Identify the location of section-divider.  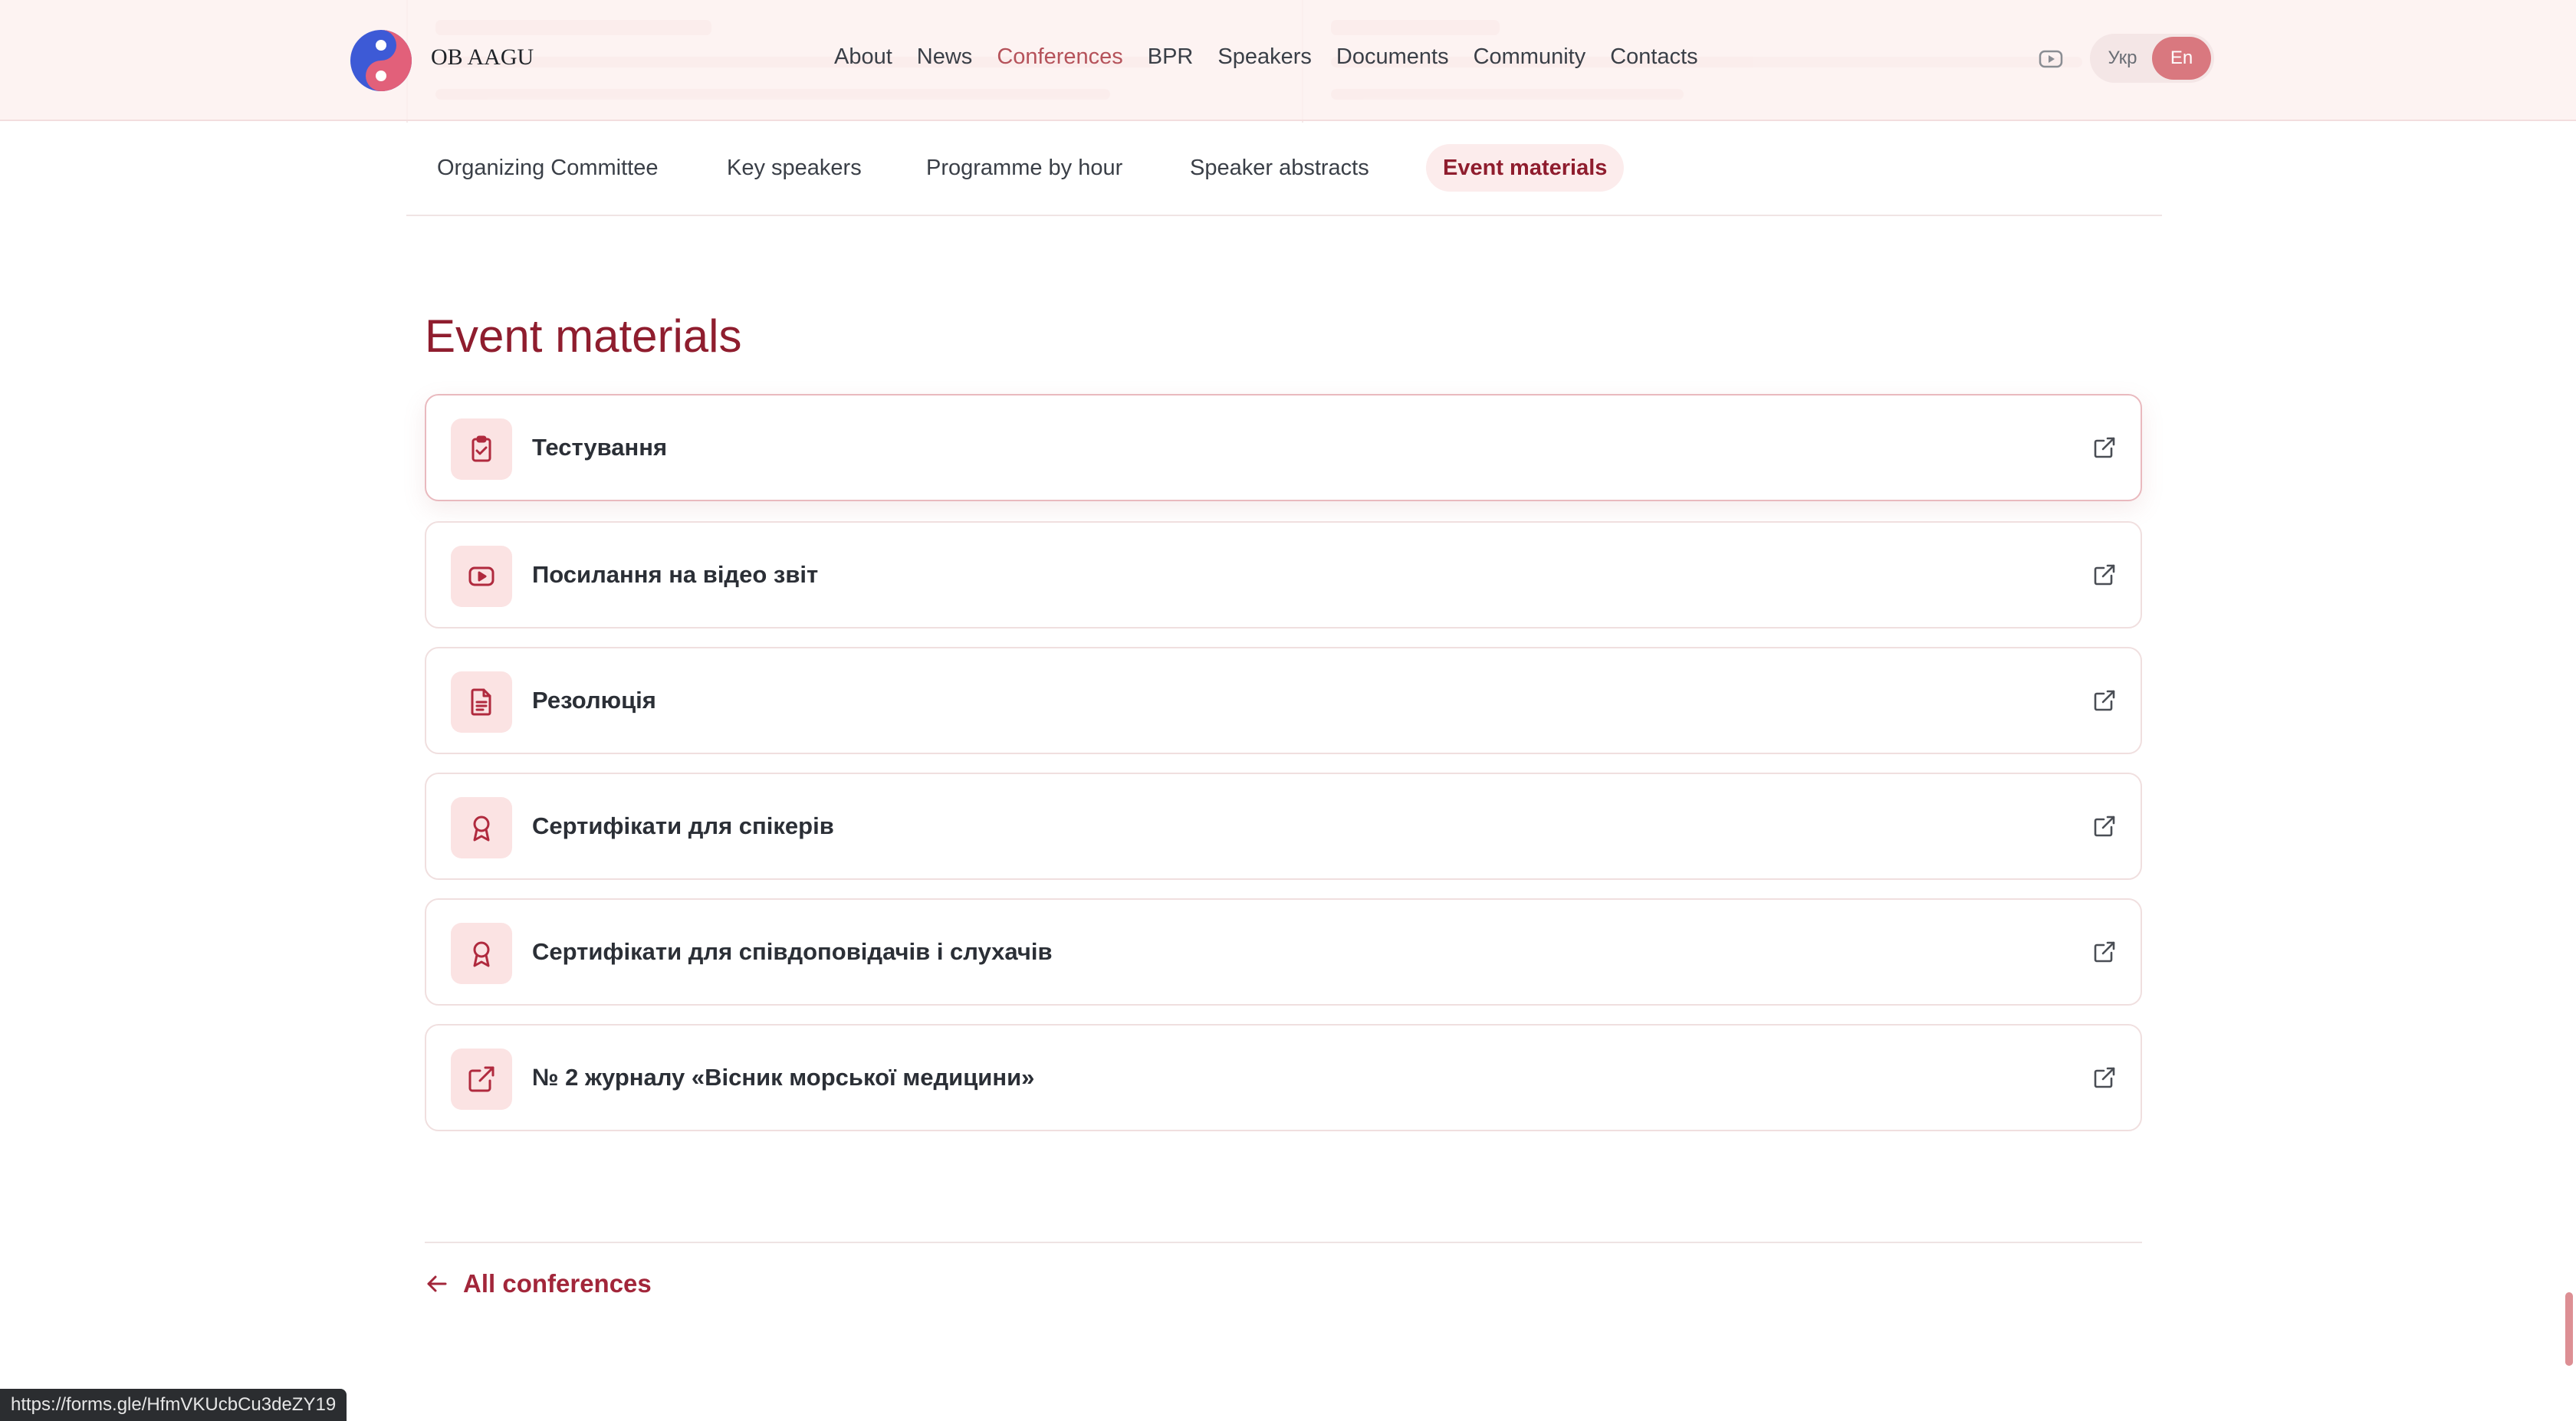
(1284, 1242).